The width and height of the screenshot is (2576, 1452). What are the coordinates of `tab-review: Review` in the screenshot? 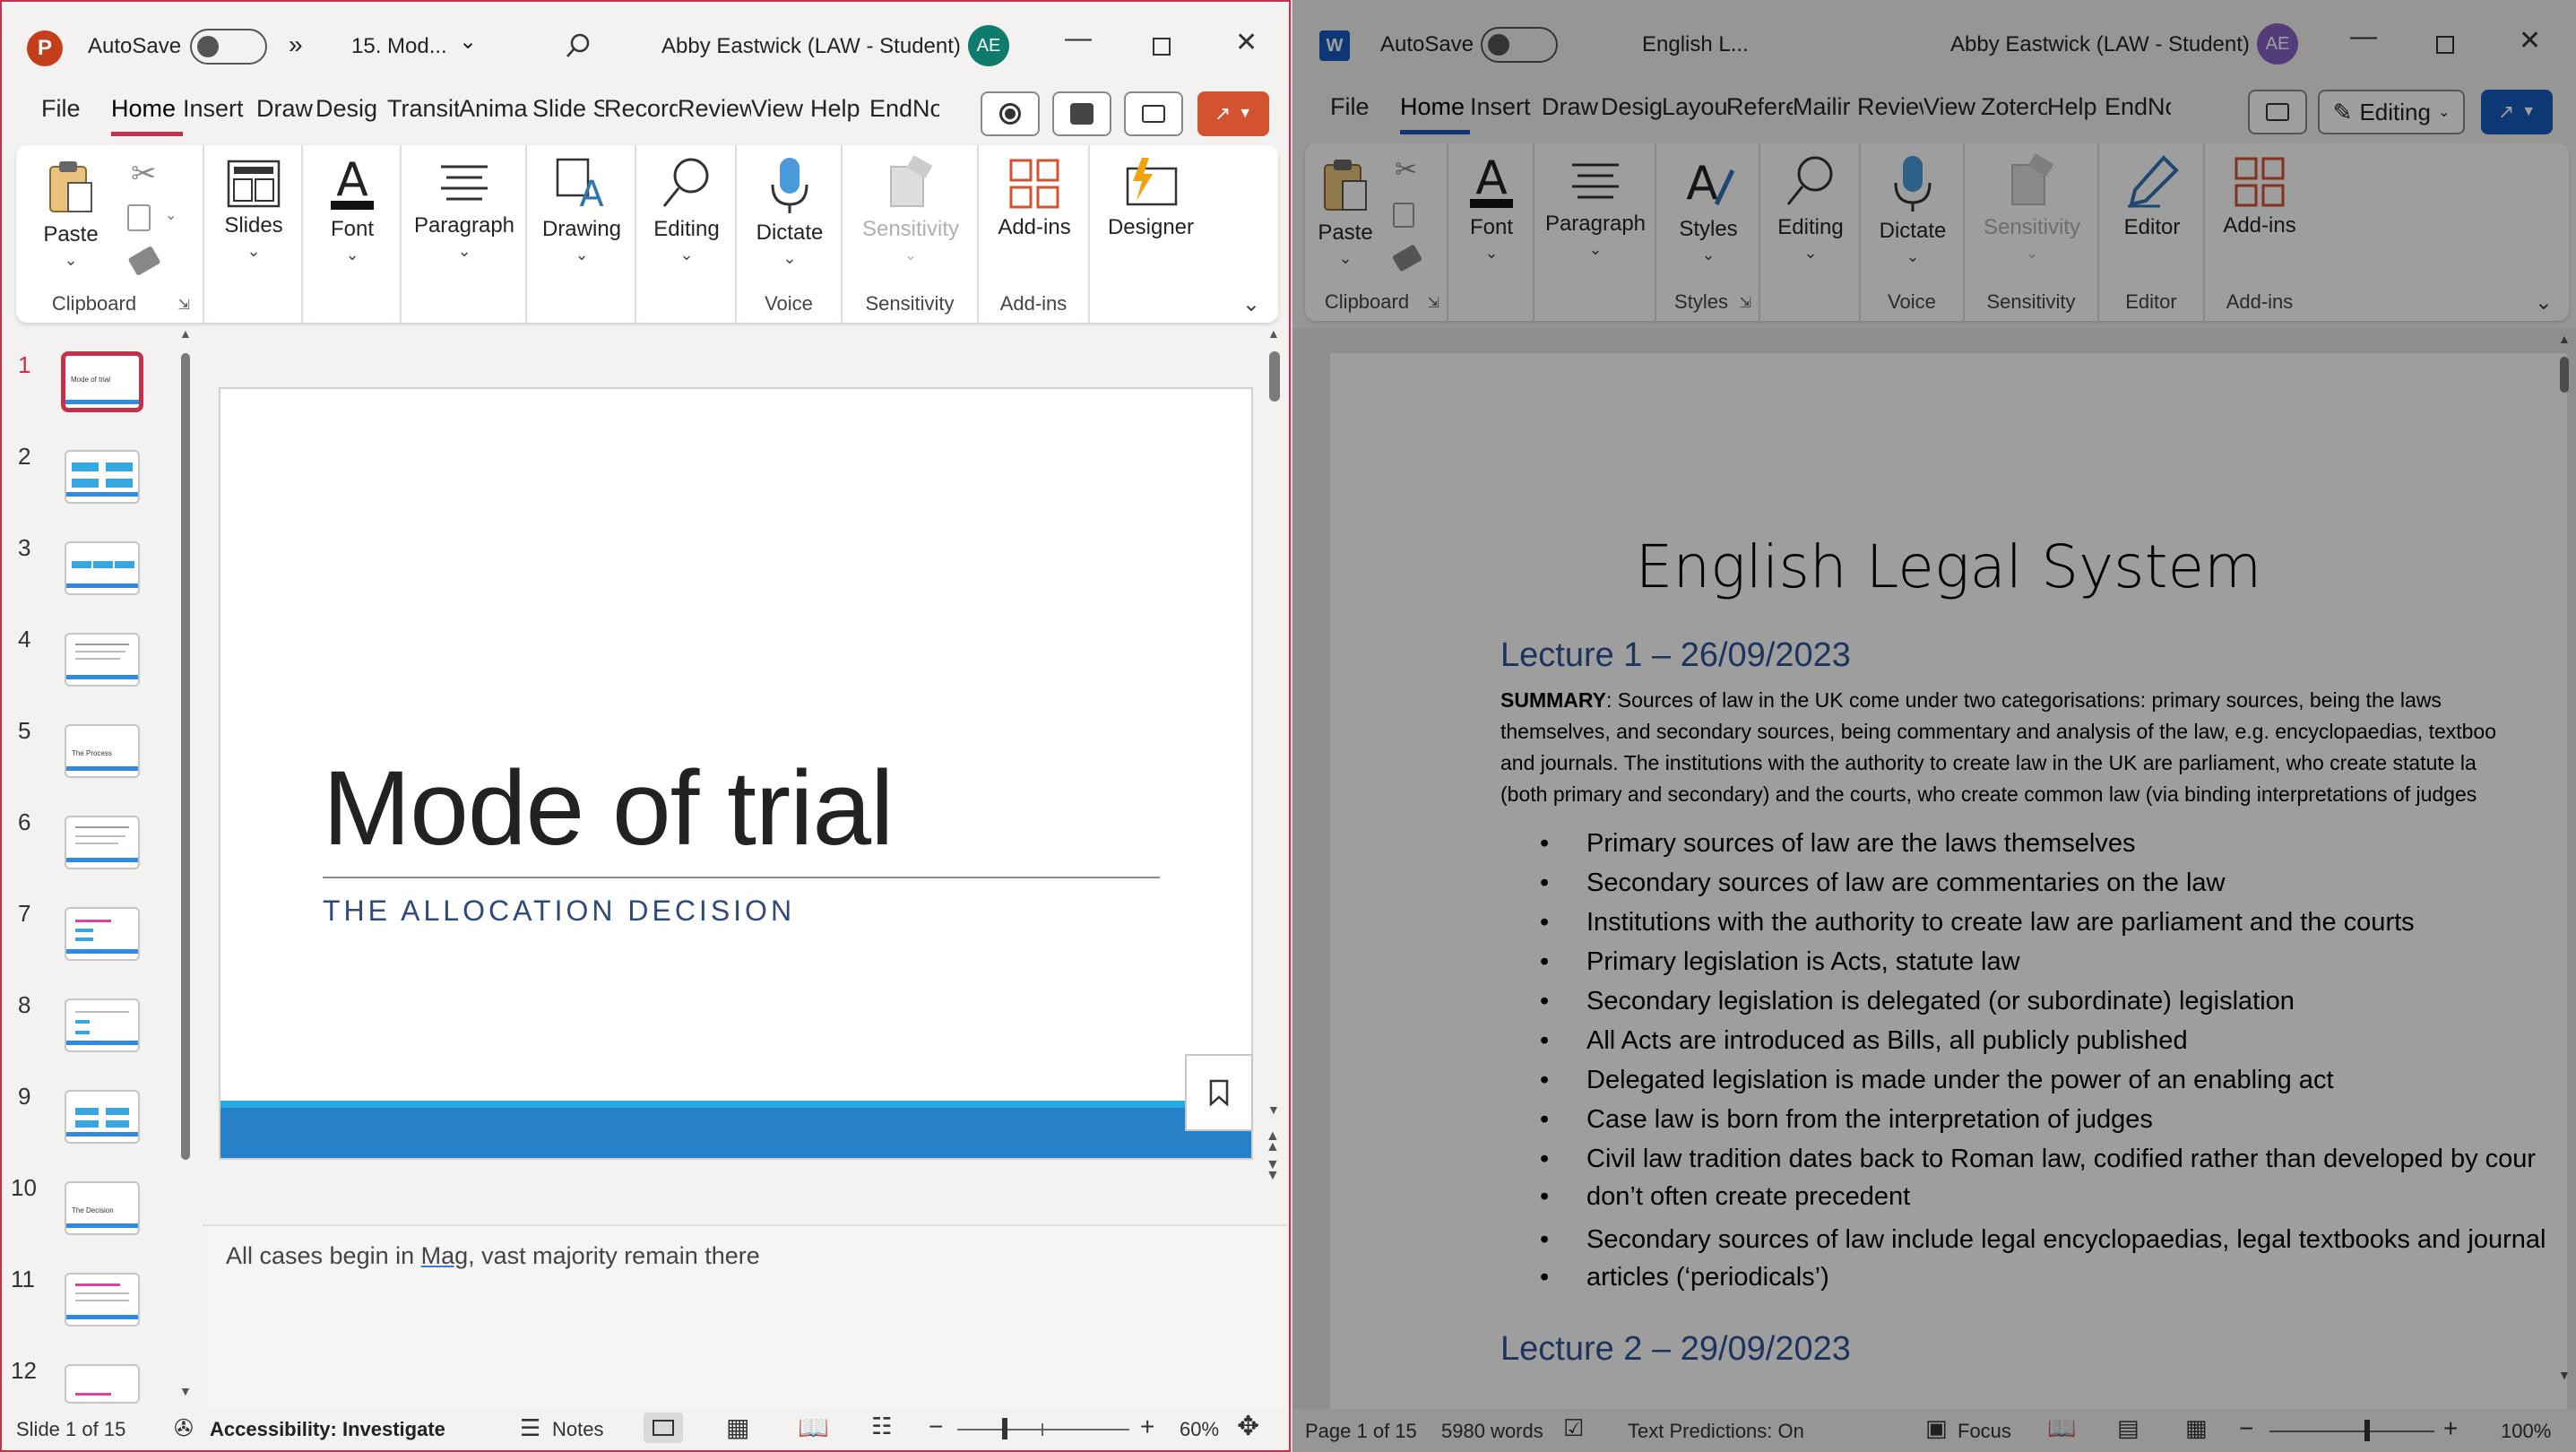 It's located at (1890, 115).